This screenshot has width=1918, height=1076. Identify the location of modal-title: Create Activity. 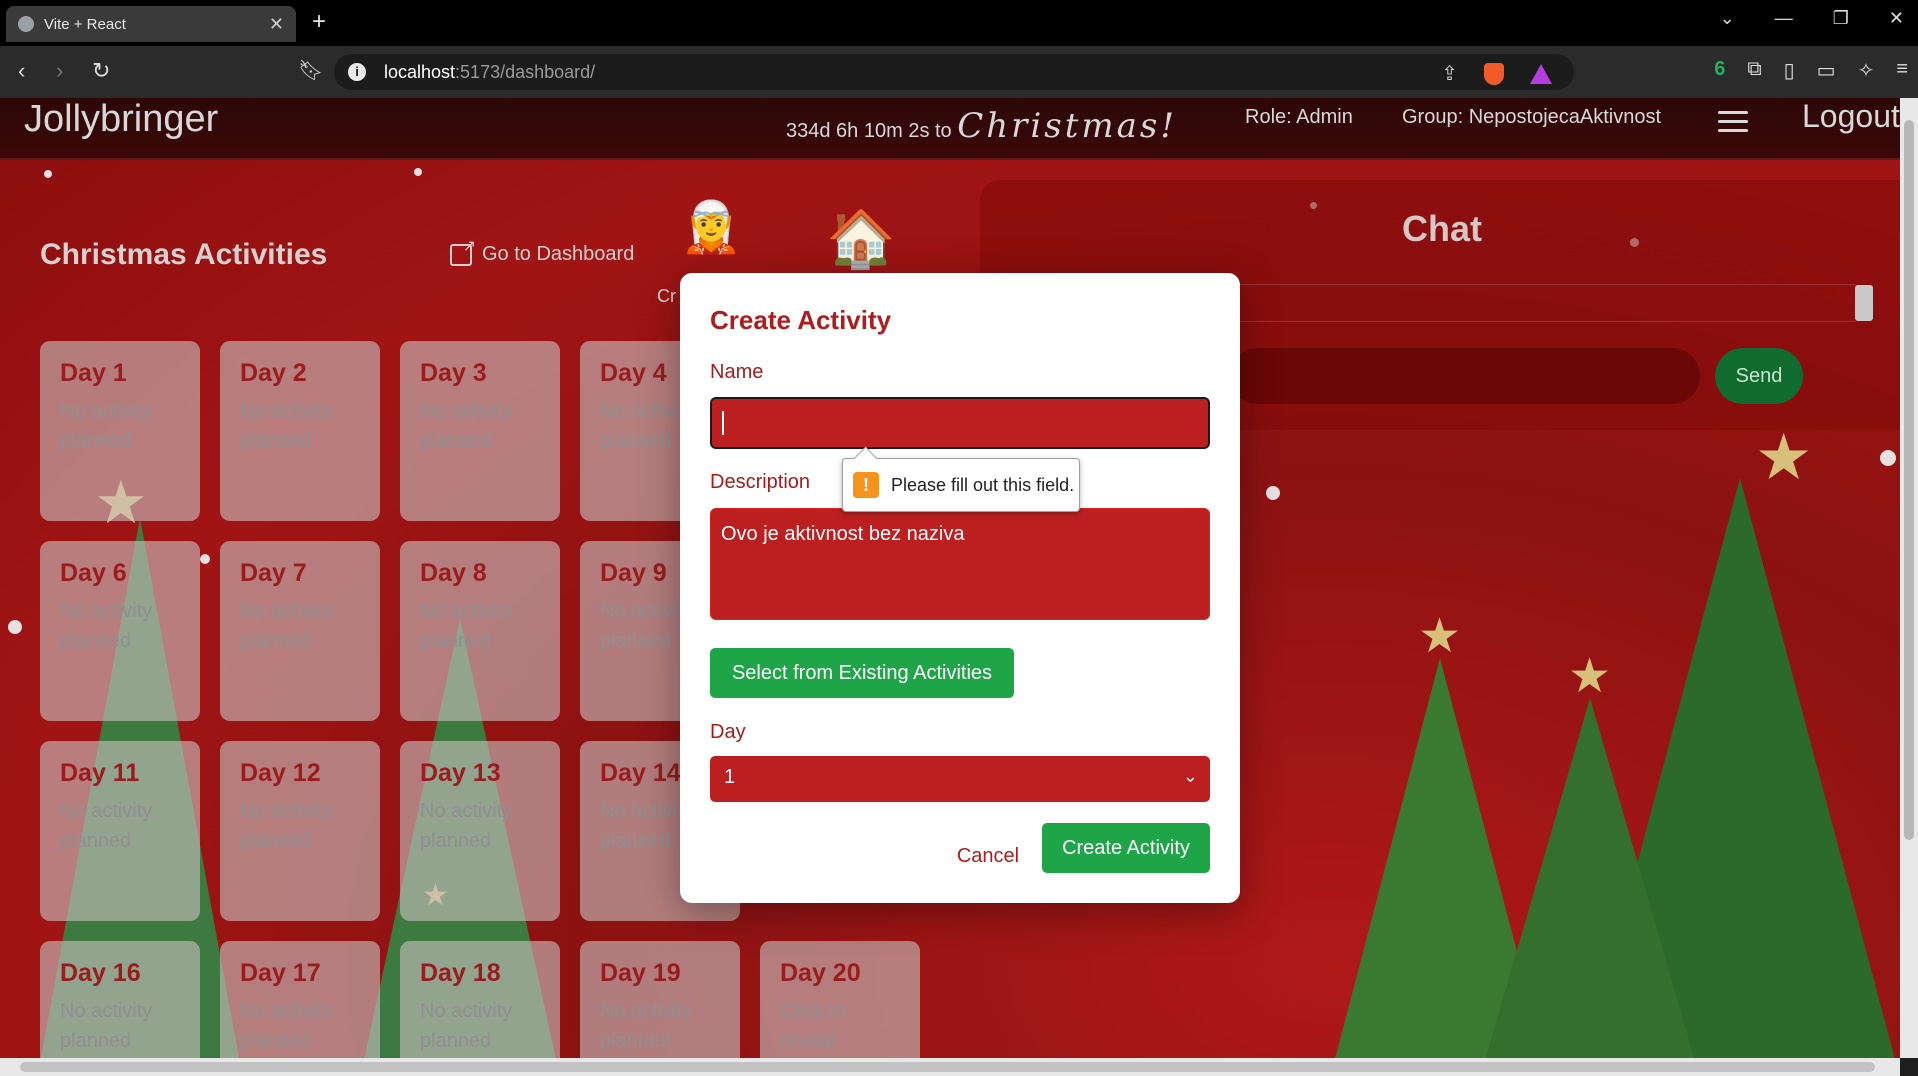
(801, 320).